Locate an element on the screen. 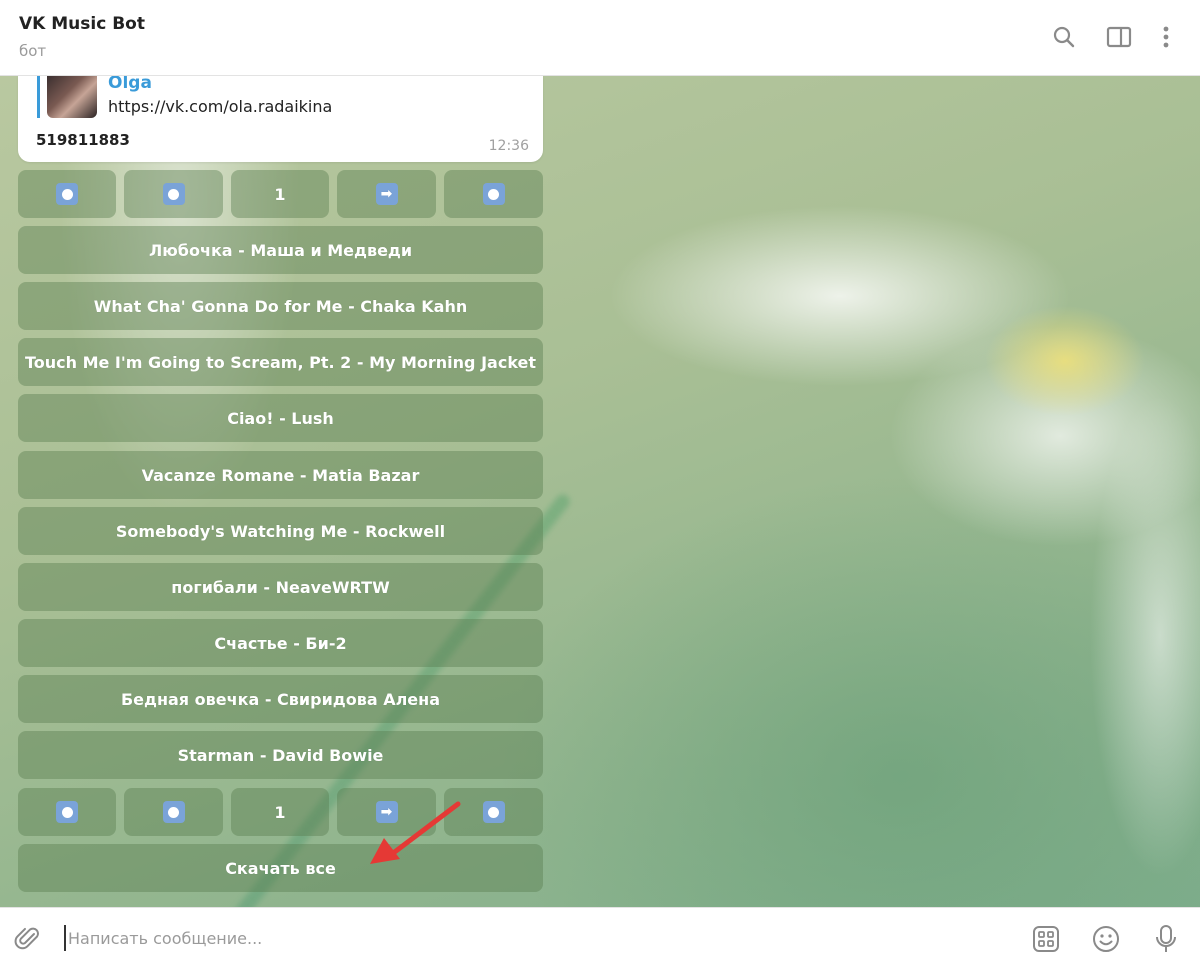 The width and height of the screenshot is (1200, 968). track-button: Любочка - Маша и Медведи is located at coordinates (280, 250).